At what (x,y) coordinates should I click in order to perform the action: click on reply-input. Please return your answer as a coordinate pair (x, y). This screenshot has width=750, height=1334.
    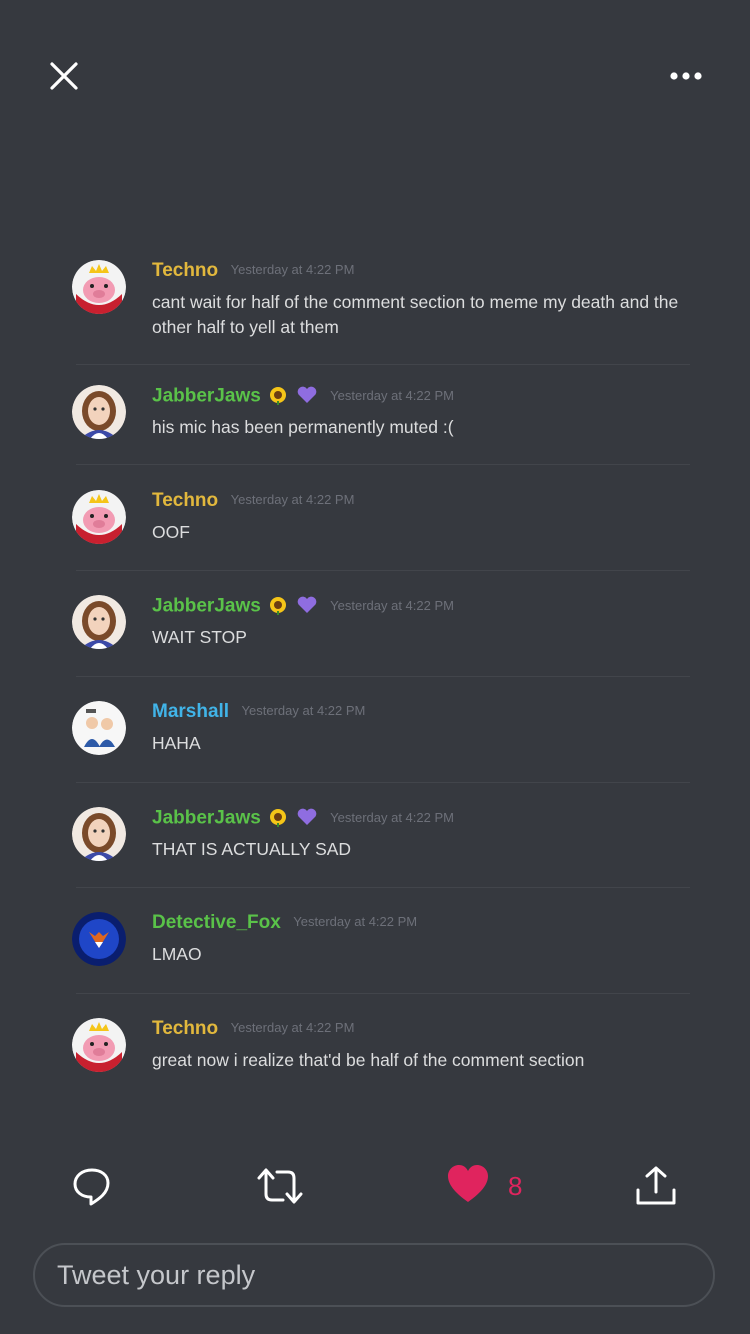
    Looking at the image, I should click on (374, 1275).